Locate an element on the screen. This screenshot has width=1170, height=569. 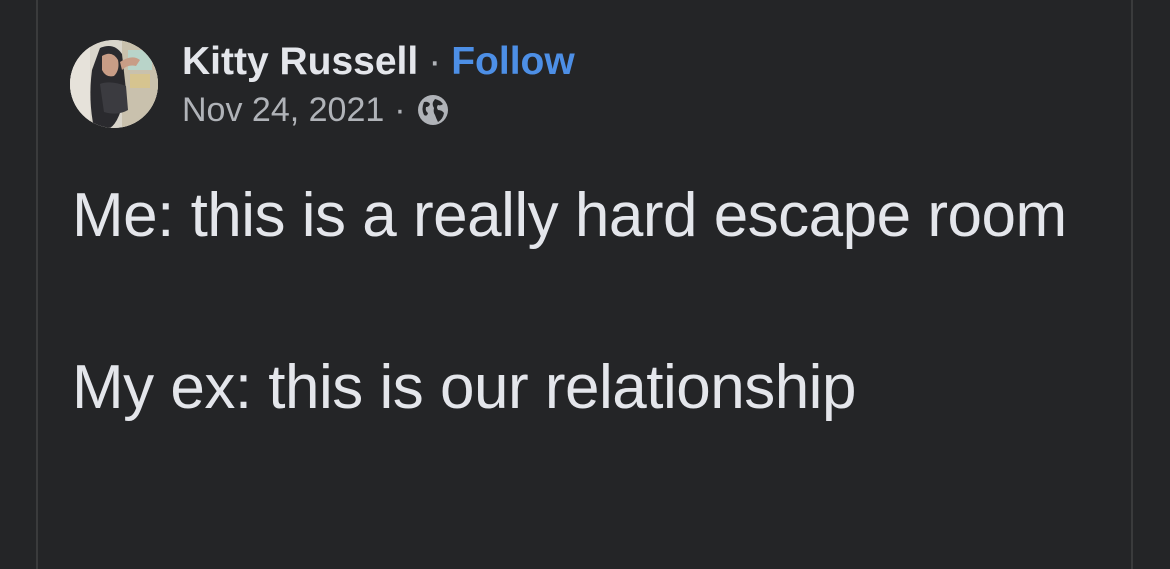
card-right-border is located at coordinates (1132, 284).